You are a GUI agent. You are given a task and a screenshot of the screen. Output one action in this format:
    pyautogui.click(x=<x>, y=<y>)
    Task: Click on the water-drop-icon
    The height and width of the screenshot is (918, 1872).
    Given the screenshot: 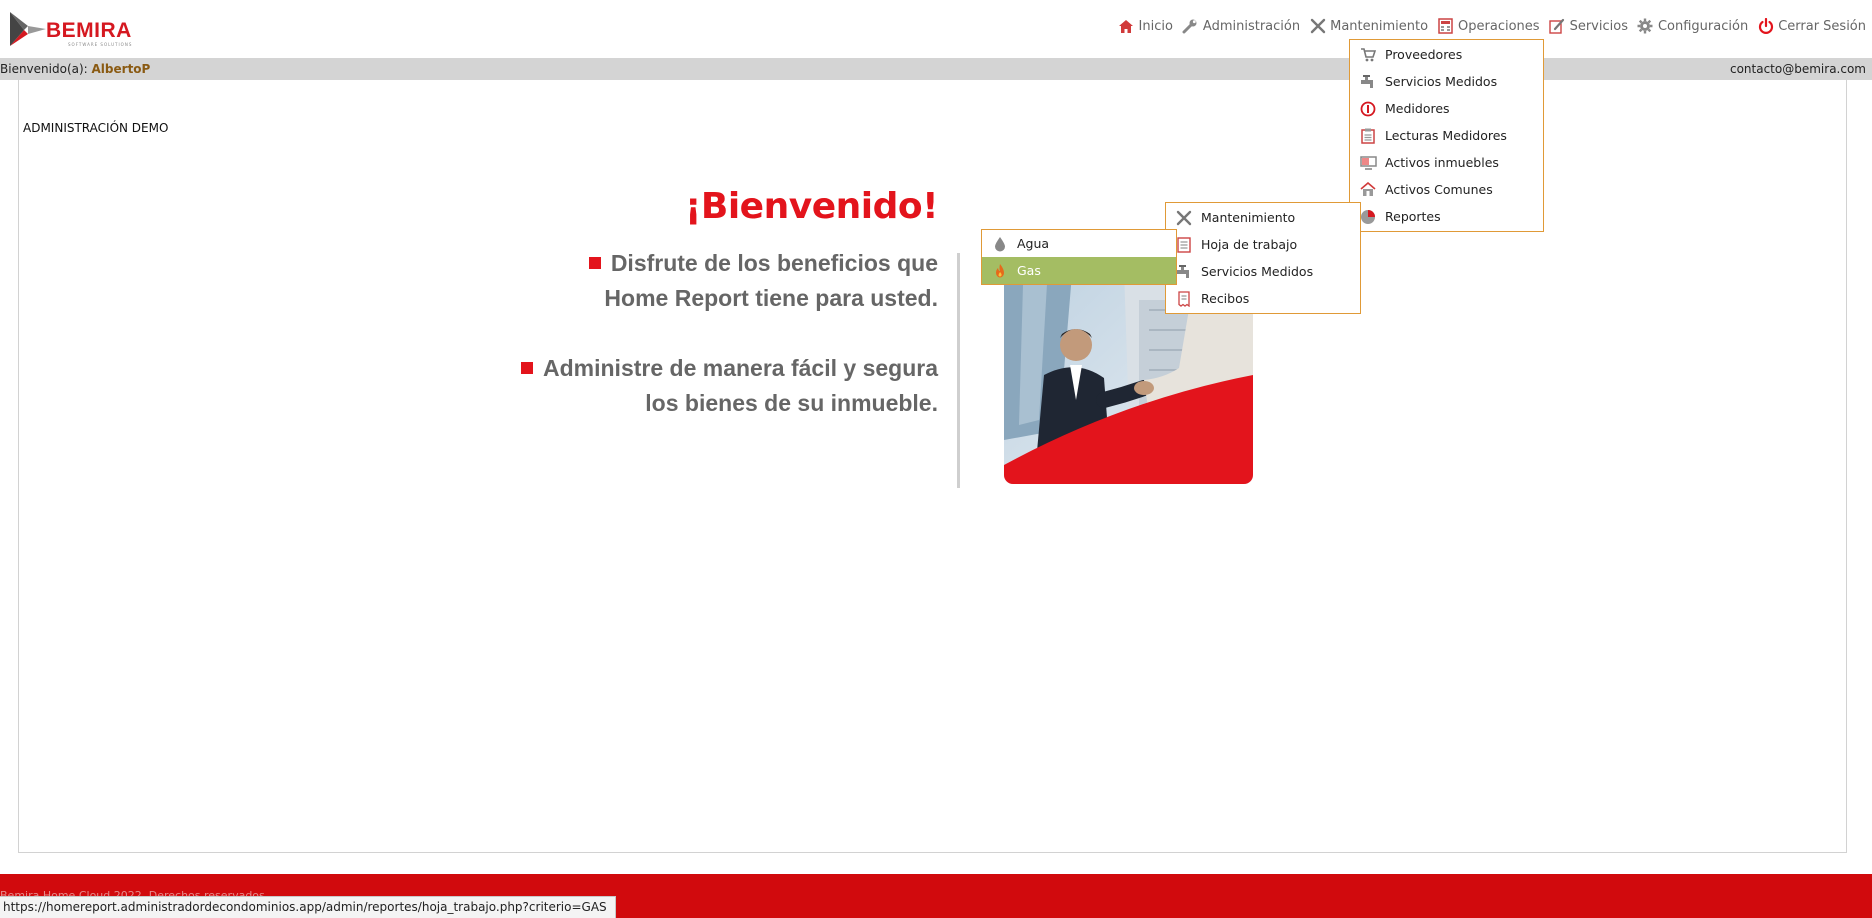 What is the action you would take?
    pyautogui.click(x=1000, y=244)
    